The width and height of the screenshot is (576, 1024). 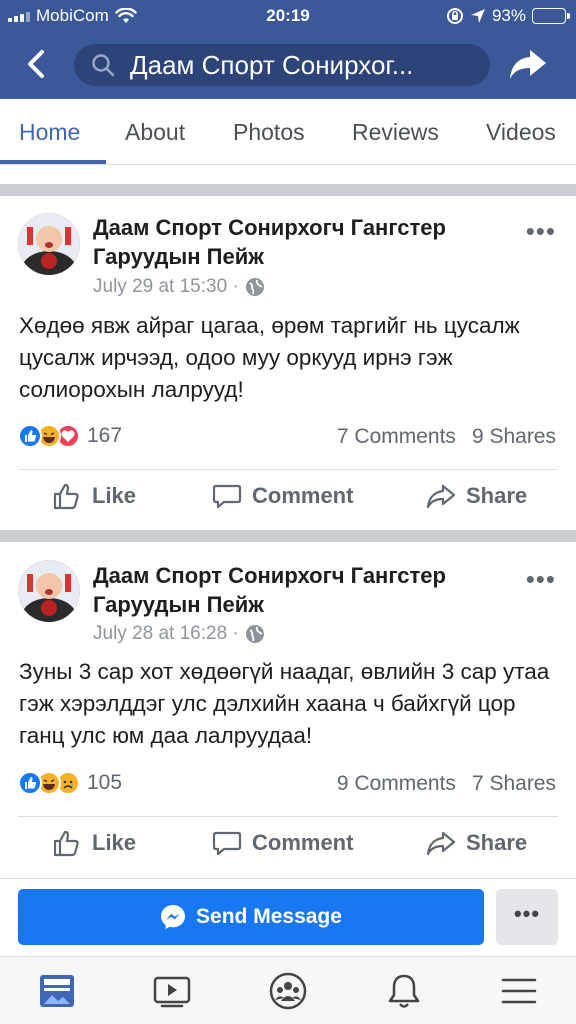 I want to click on message-bar: Send Message •••, so click(x=288, y=916).